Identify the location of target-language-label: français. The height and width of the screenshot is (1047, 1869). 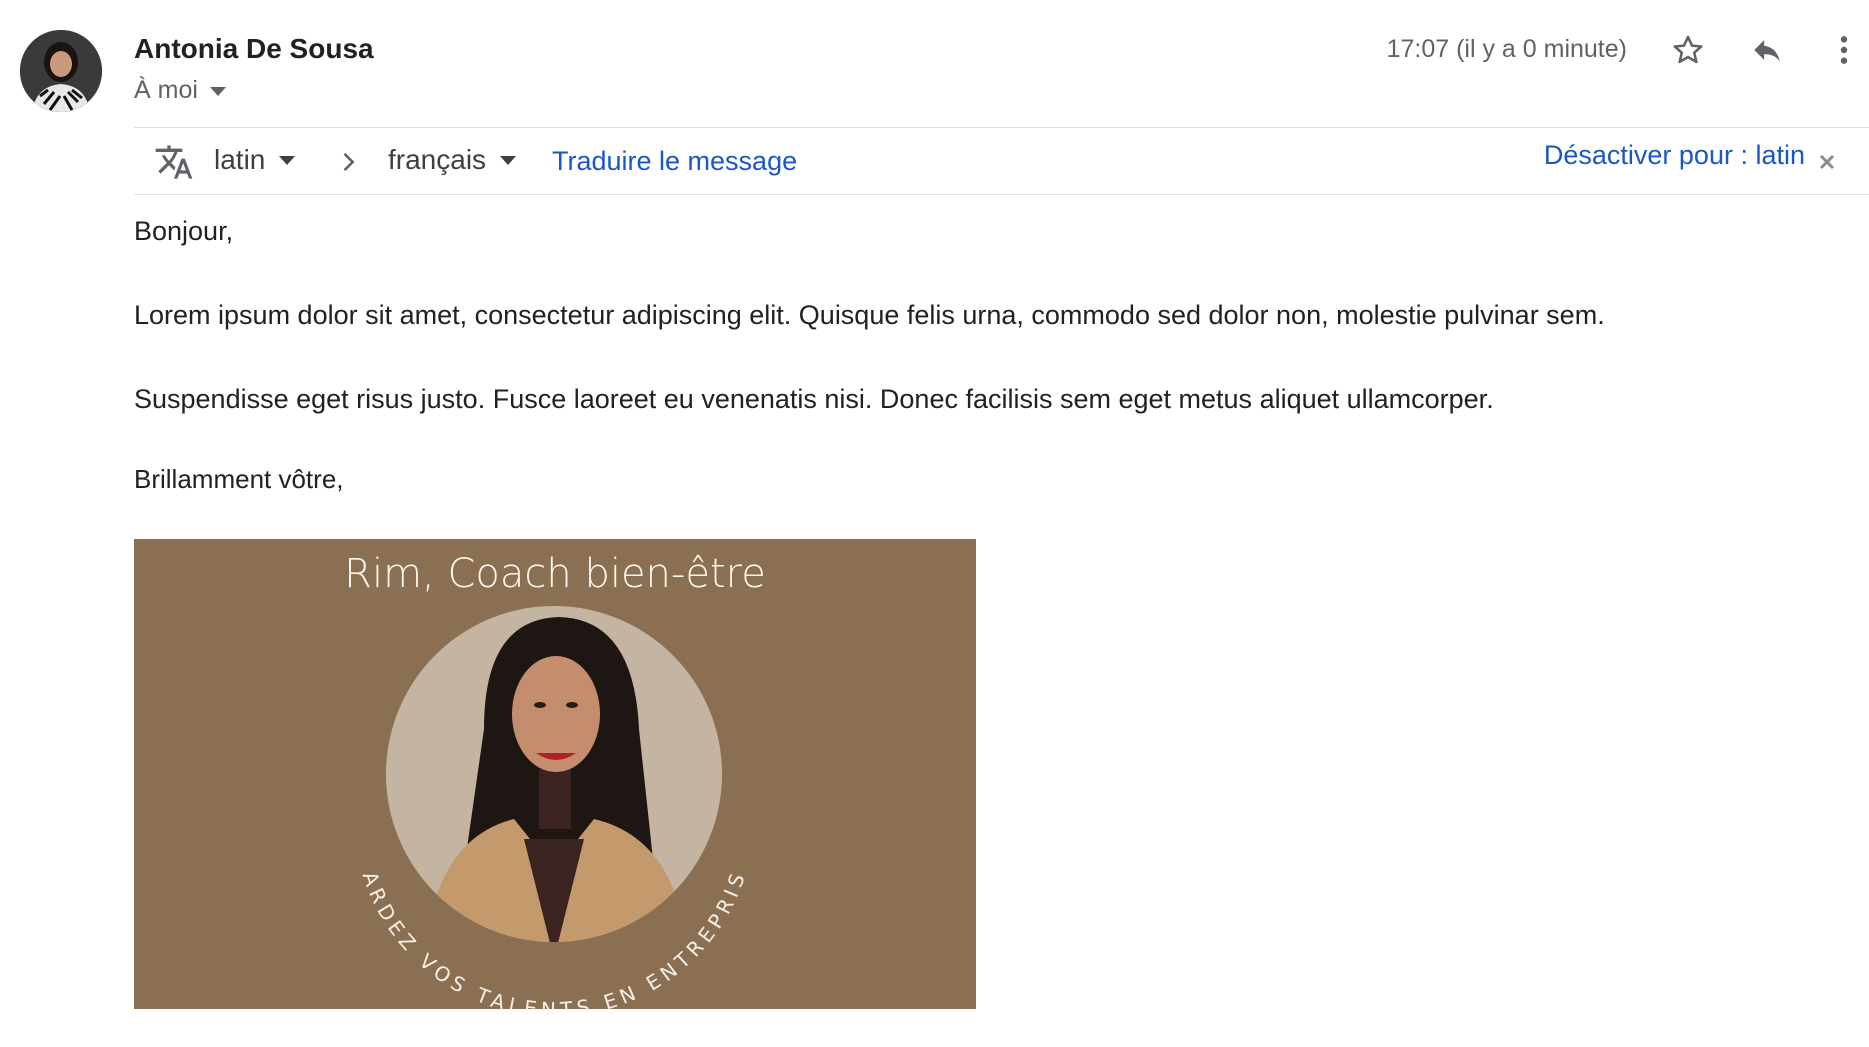
(437, 159).